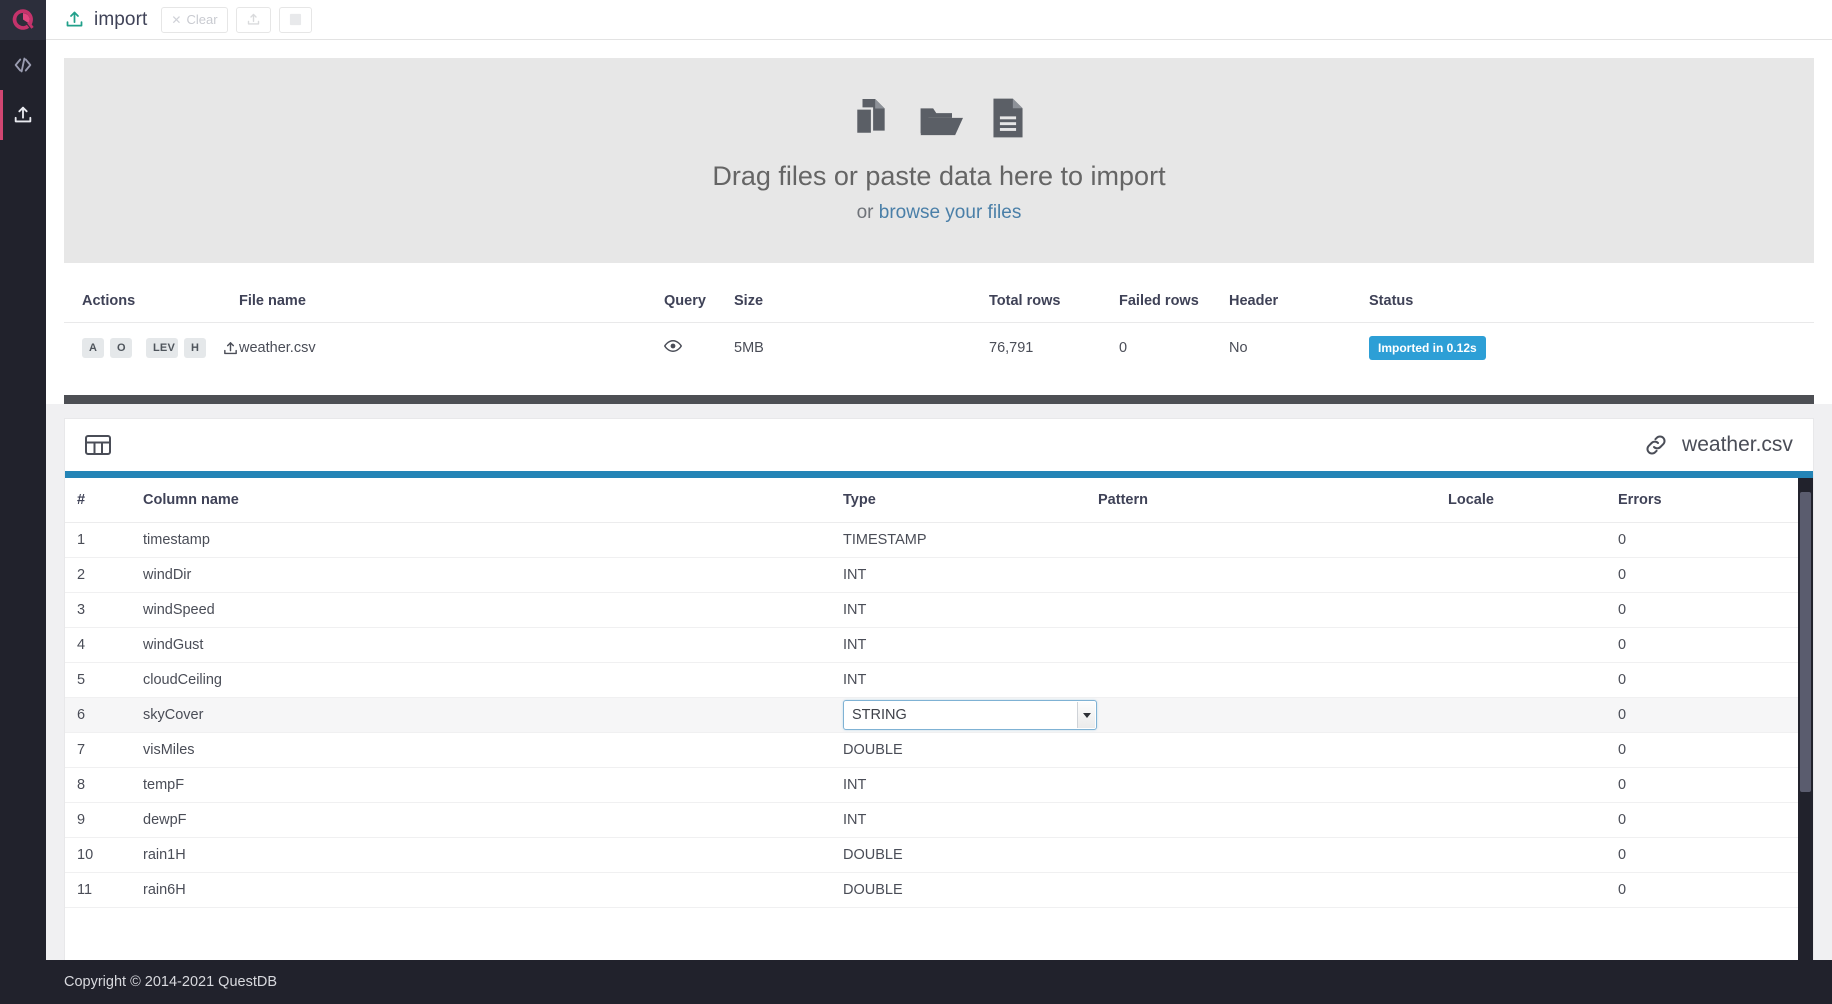  What do you see at coordinates (151, 306) in the screenshot?
I see `col-actions: Actions` at bounding box center [151, 306].